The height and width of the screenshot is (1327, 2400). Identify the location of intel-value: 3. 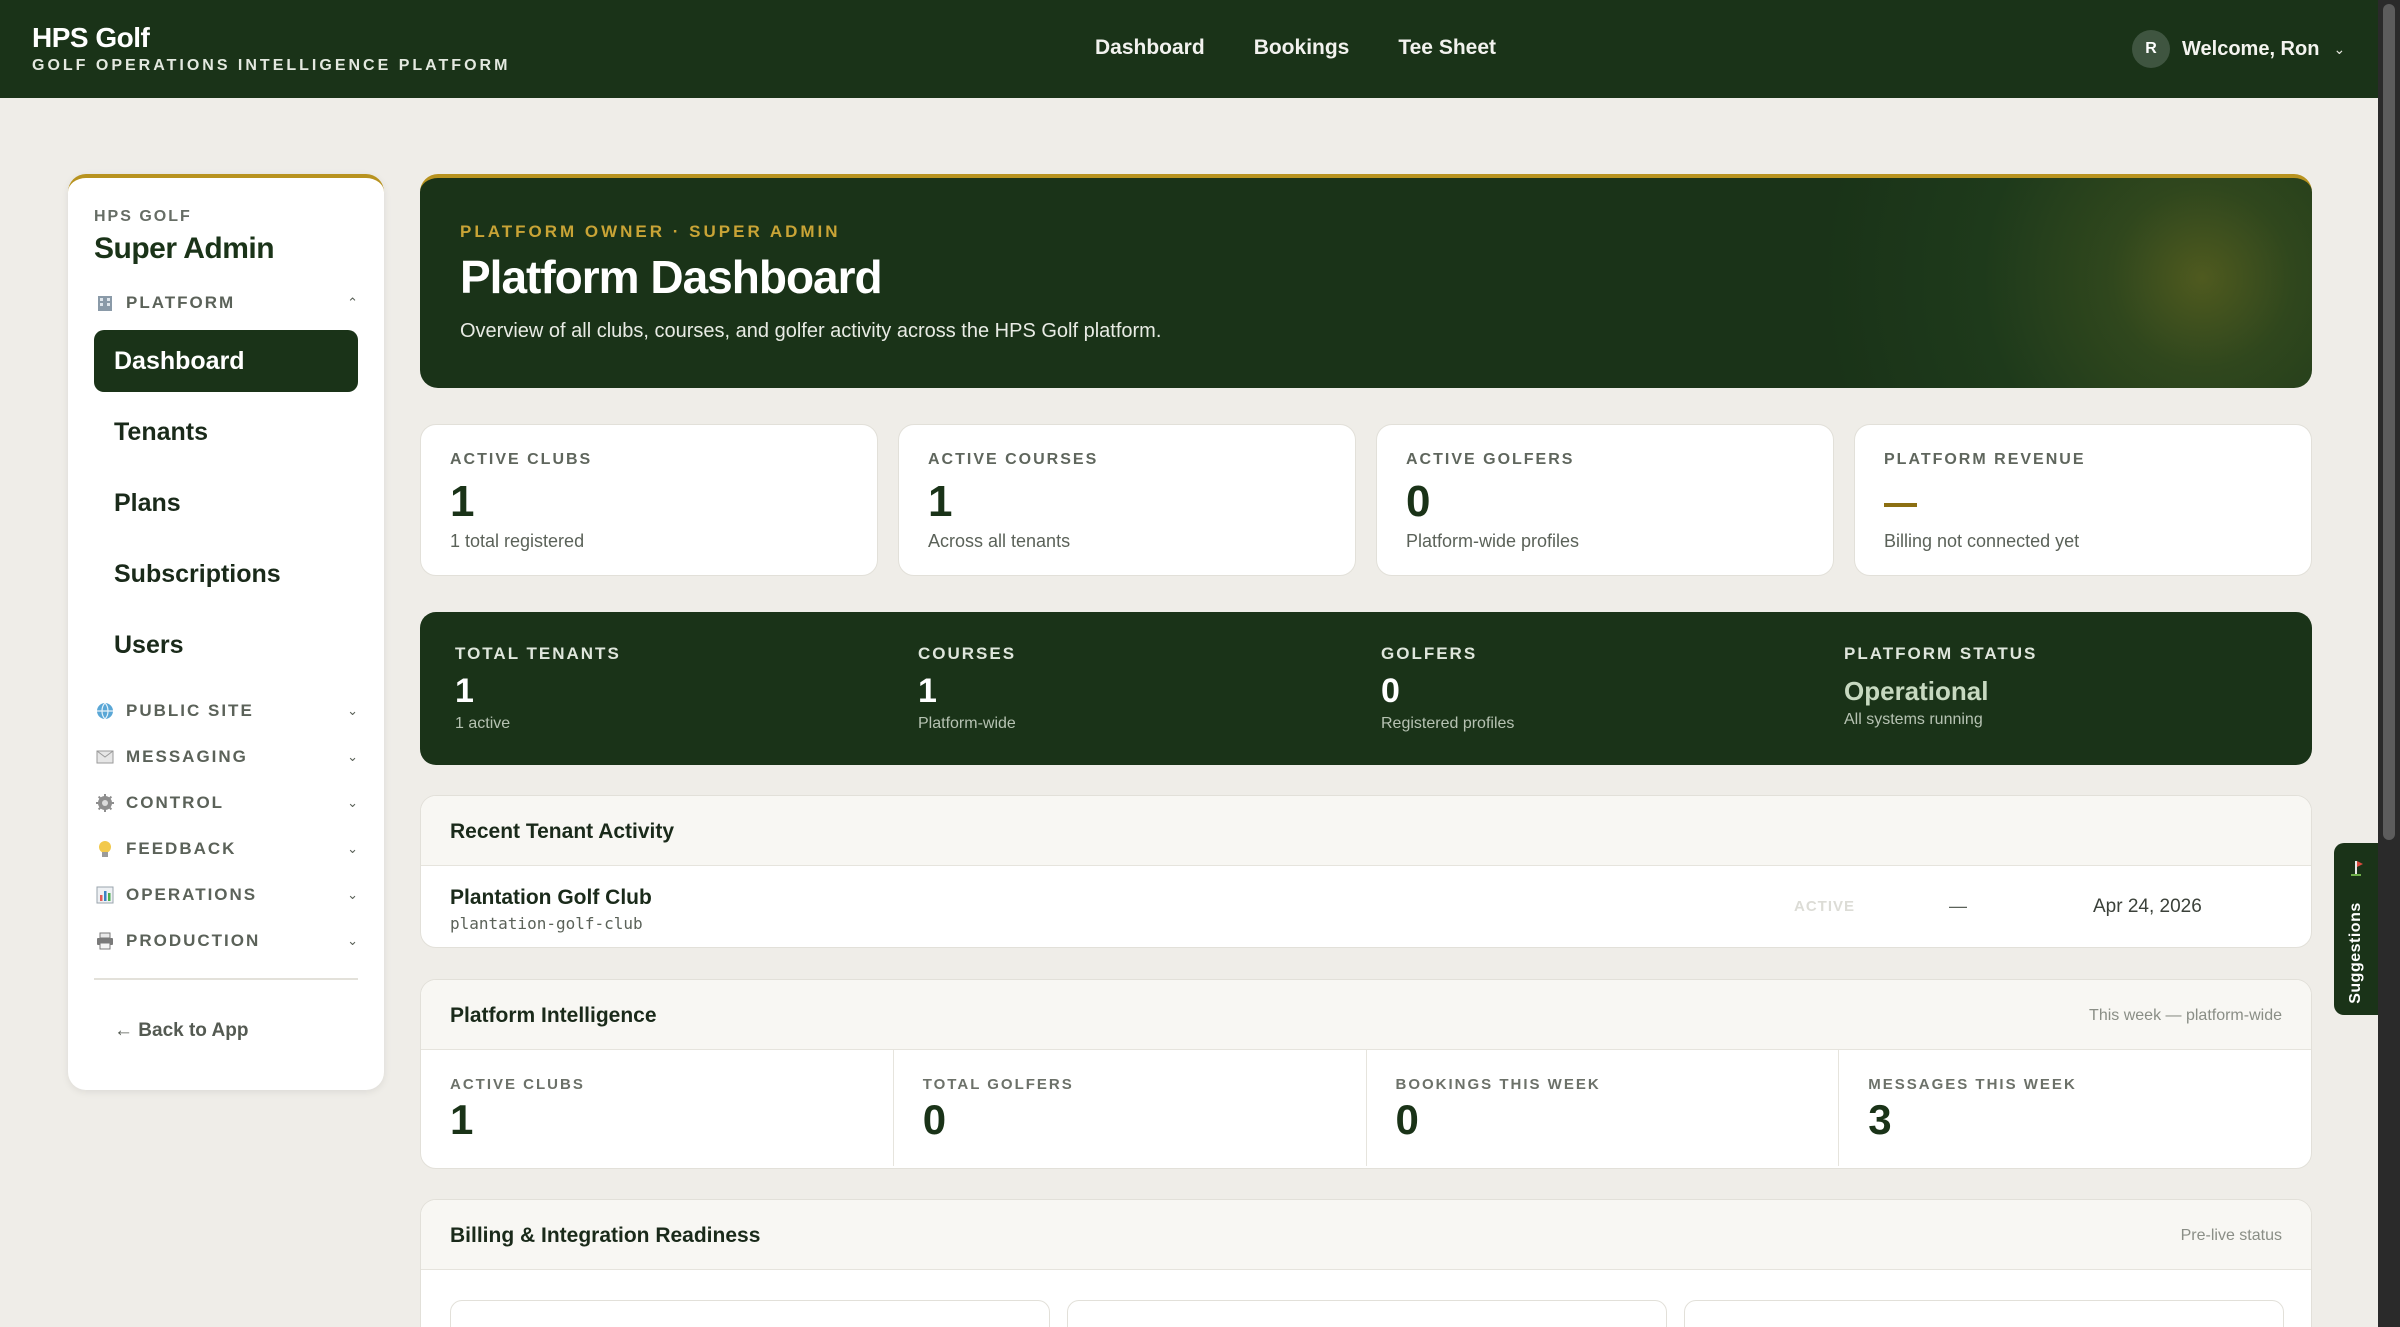
(1880, 1119).